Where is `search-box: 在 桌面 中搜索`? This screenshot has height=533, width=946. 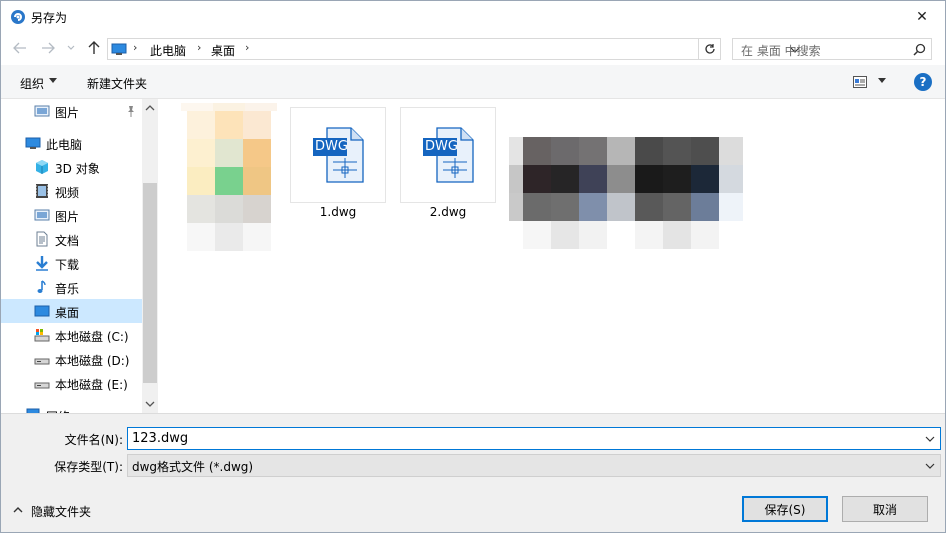
search-box: 在 桌面 中搜索 is located at coordinates (832, 49).